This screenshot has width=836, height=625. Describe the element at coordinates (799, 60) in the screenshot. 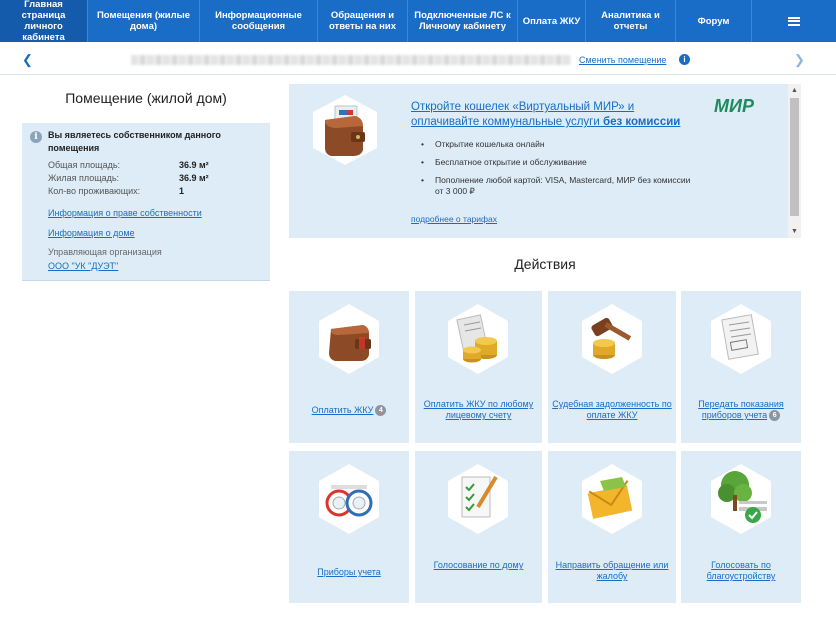

I see `next-premise-arrow-icon: ❯` at that location.